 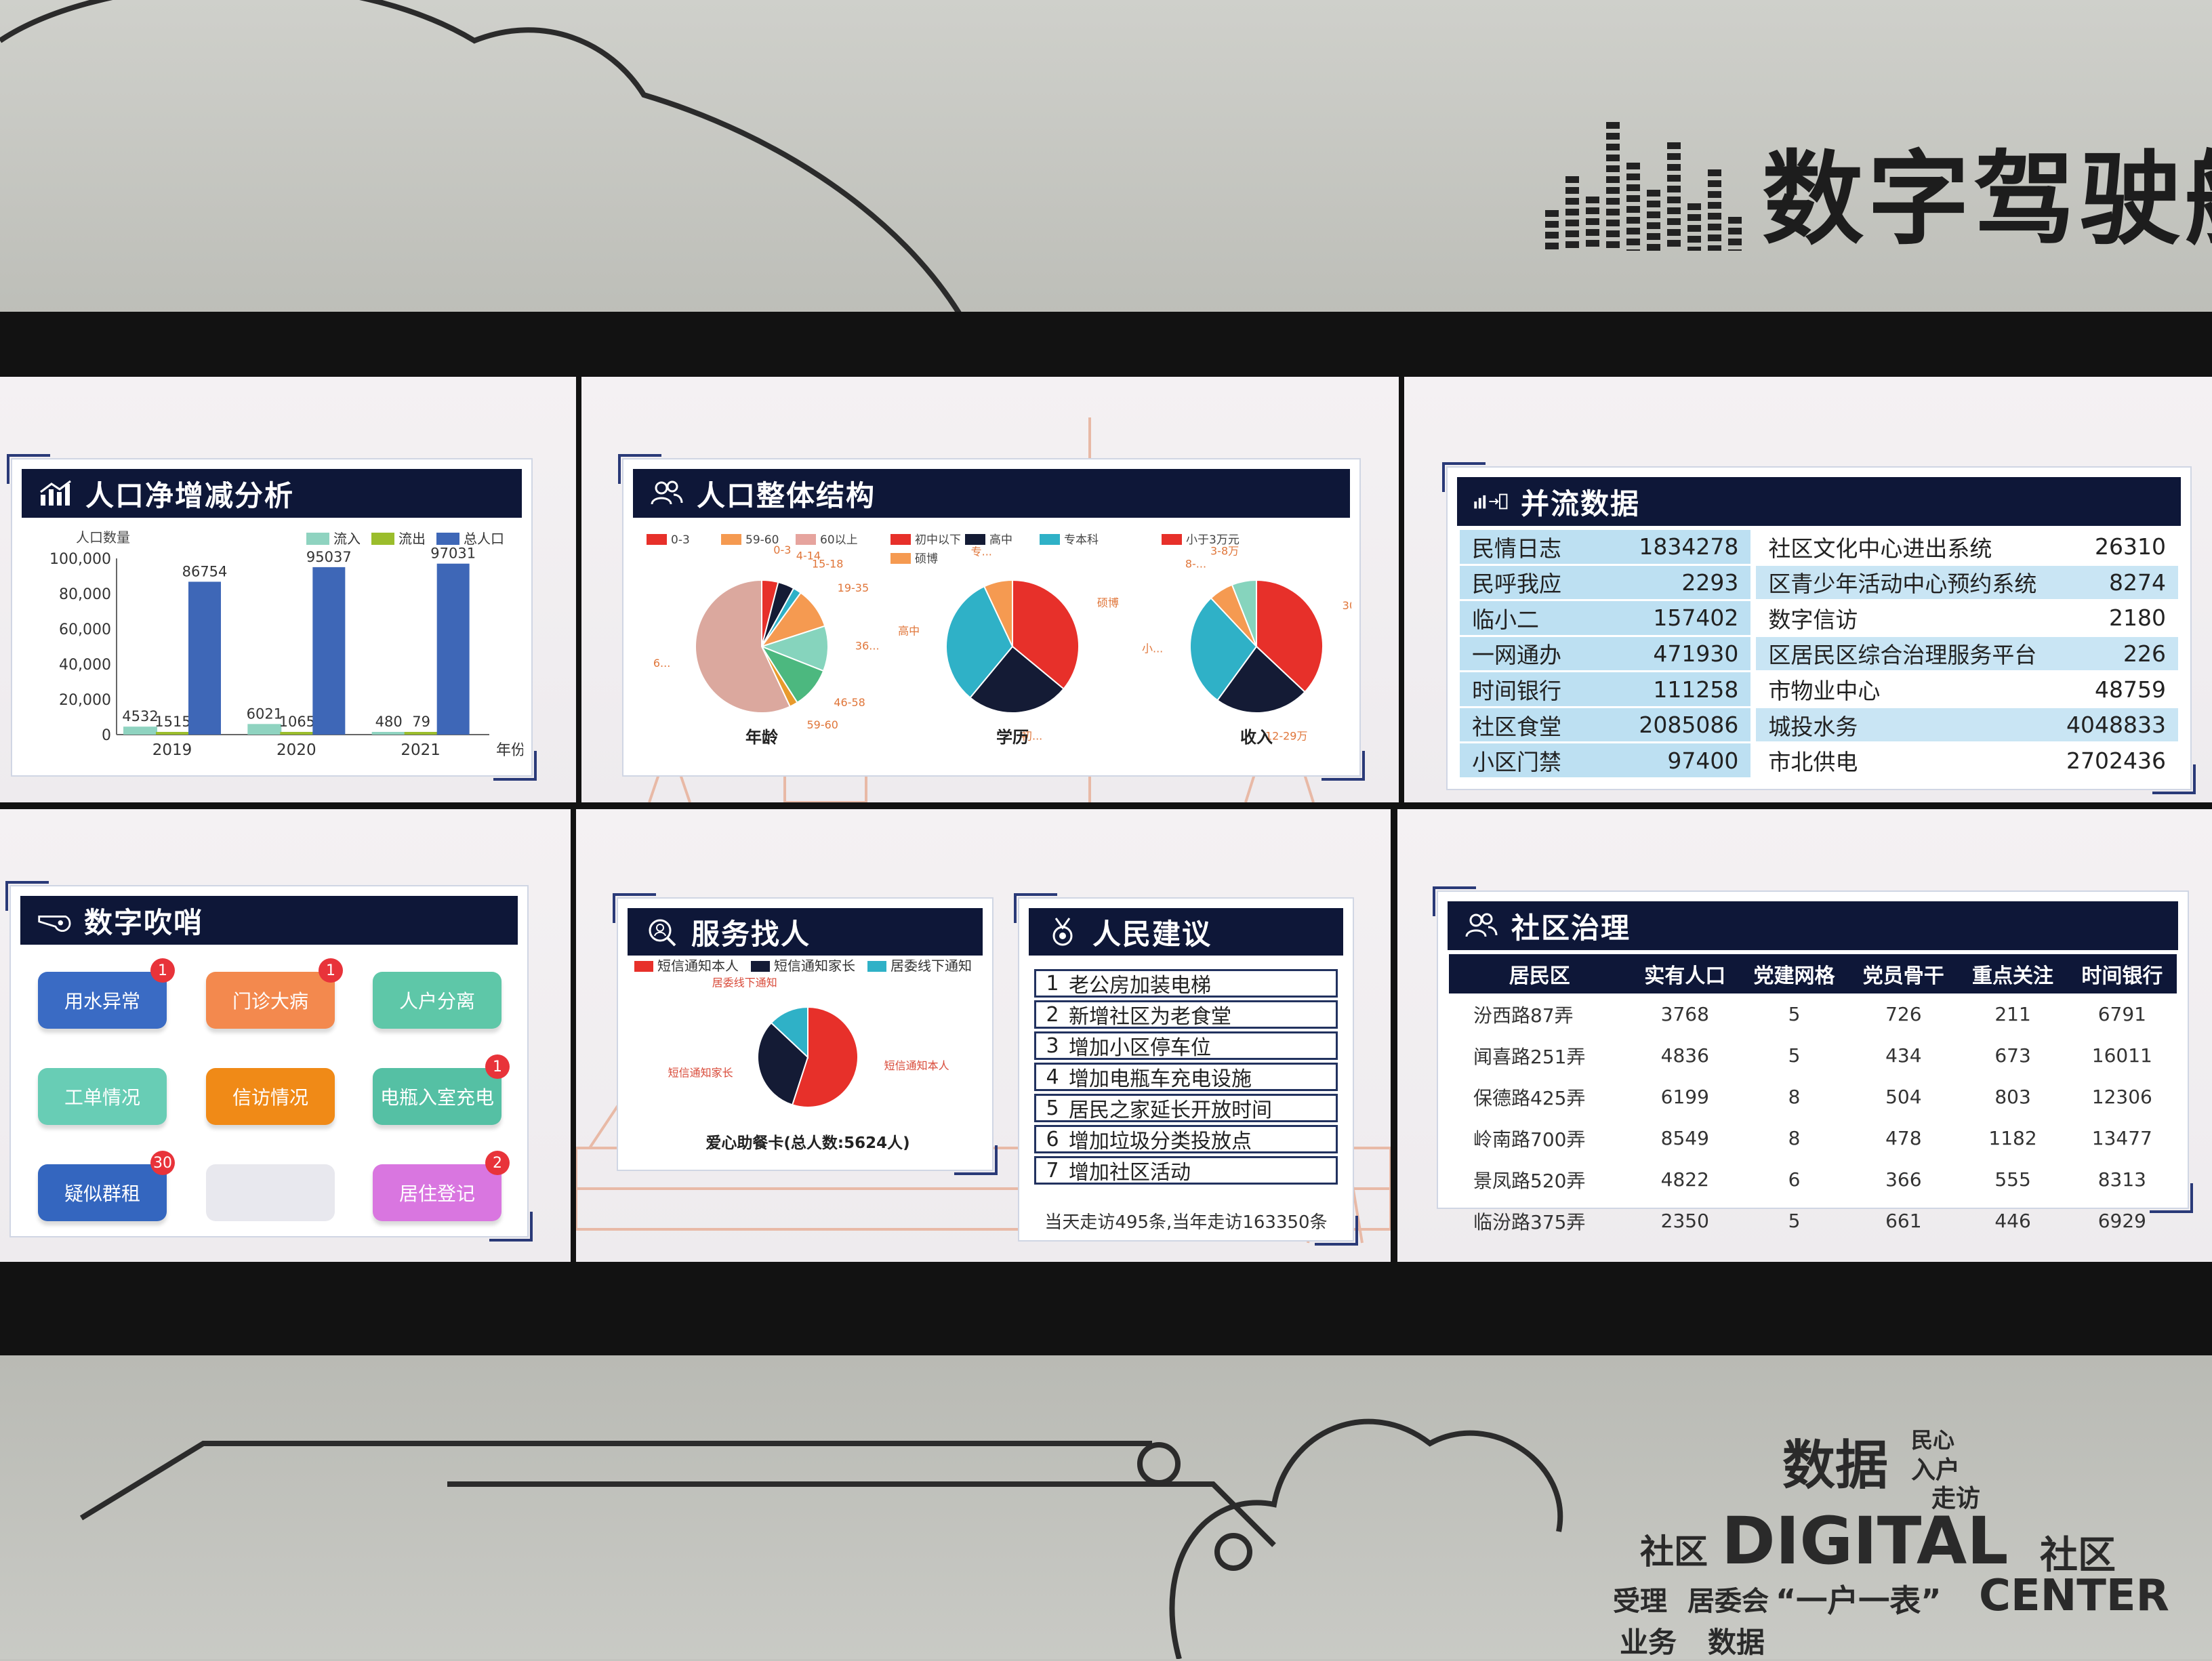 What do you see at coordinates (442, 1089) in the screenshot?
I see `battery-charging-button: 电瓶入室充电 1` at bounding box center [442, 1089].